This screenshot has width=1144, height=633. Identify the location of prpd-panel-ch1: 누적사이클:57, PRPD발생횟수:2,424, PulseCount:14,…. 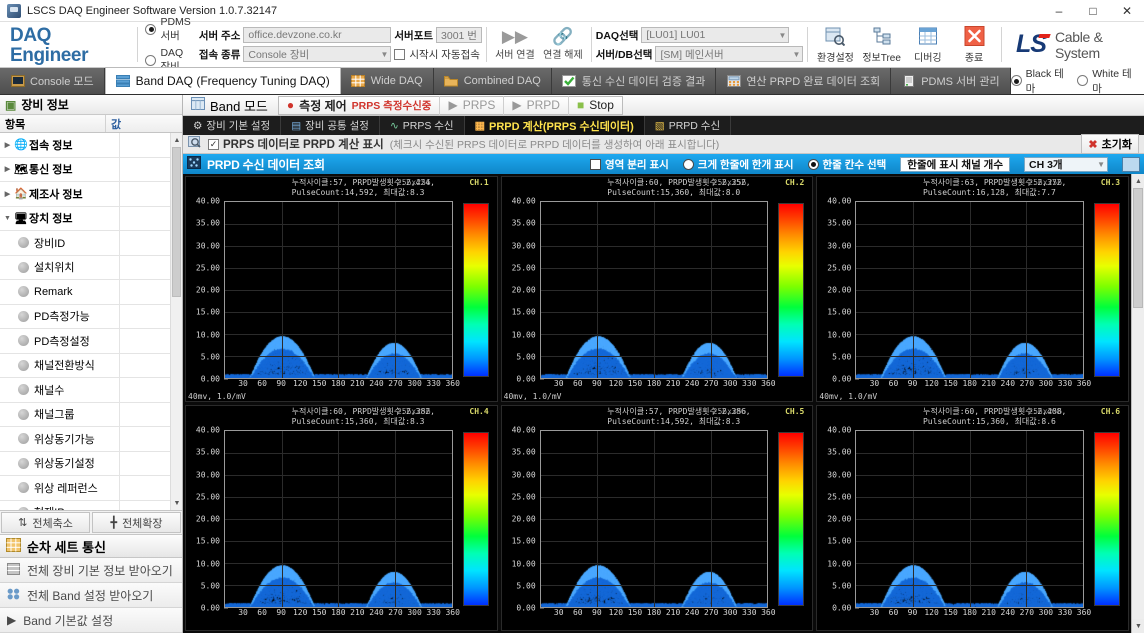
(341, 289).